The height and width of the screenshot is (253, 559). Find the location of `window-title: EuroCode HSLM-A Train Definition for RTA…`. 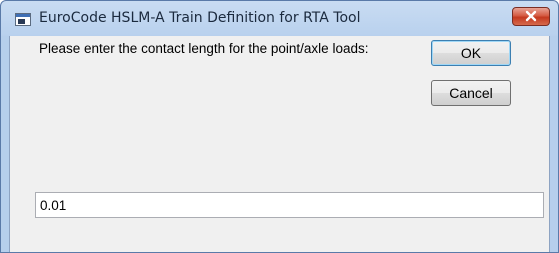

window-title: EuroCode HSLM-A Train Definition for RTA… is located at coordinates (200, 18).